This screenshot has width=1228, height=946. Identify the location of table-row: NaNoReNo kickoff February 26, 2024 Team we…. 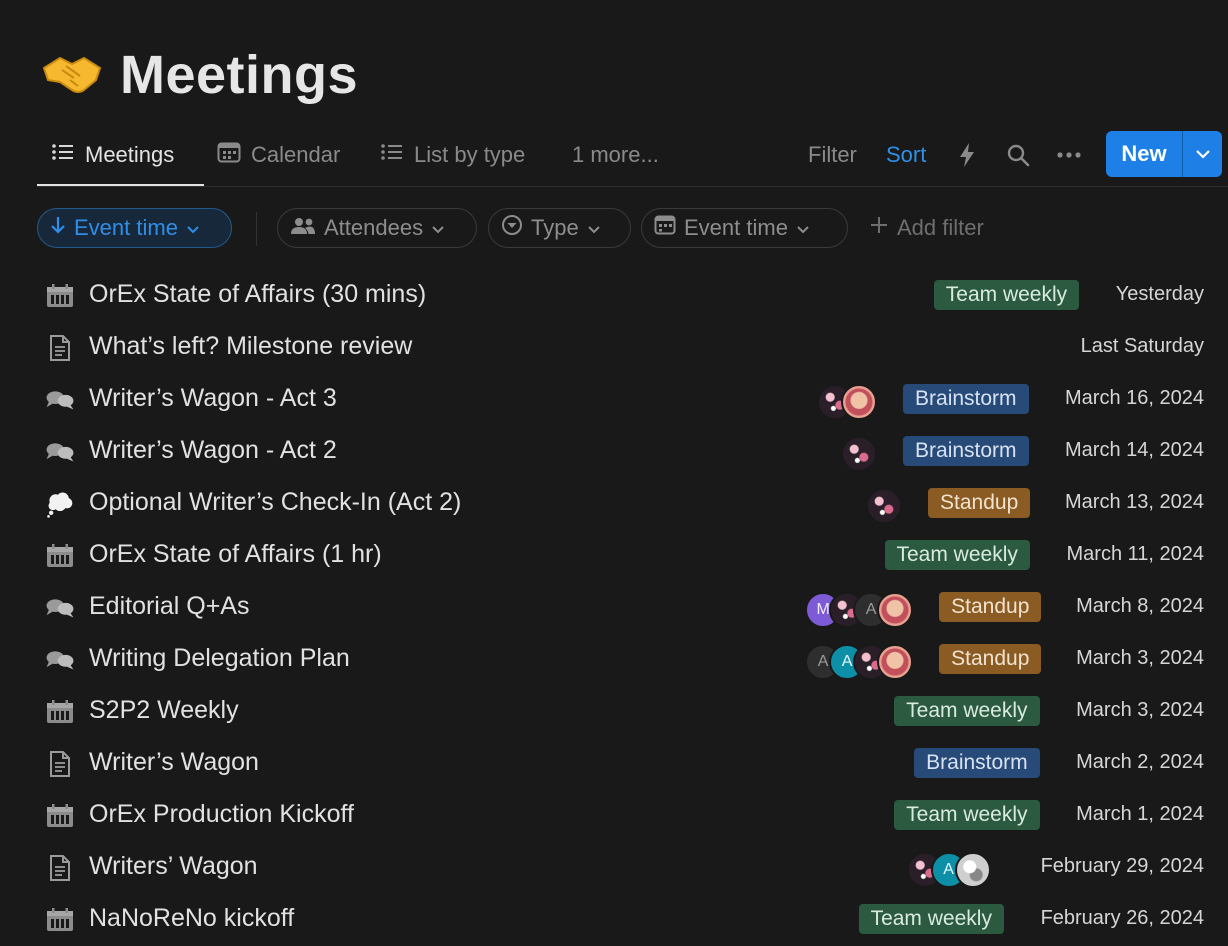
(632, 920).